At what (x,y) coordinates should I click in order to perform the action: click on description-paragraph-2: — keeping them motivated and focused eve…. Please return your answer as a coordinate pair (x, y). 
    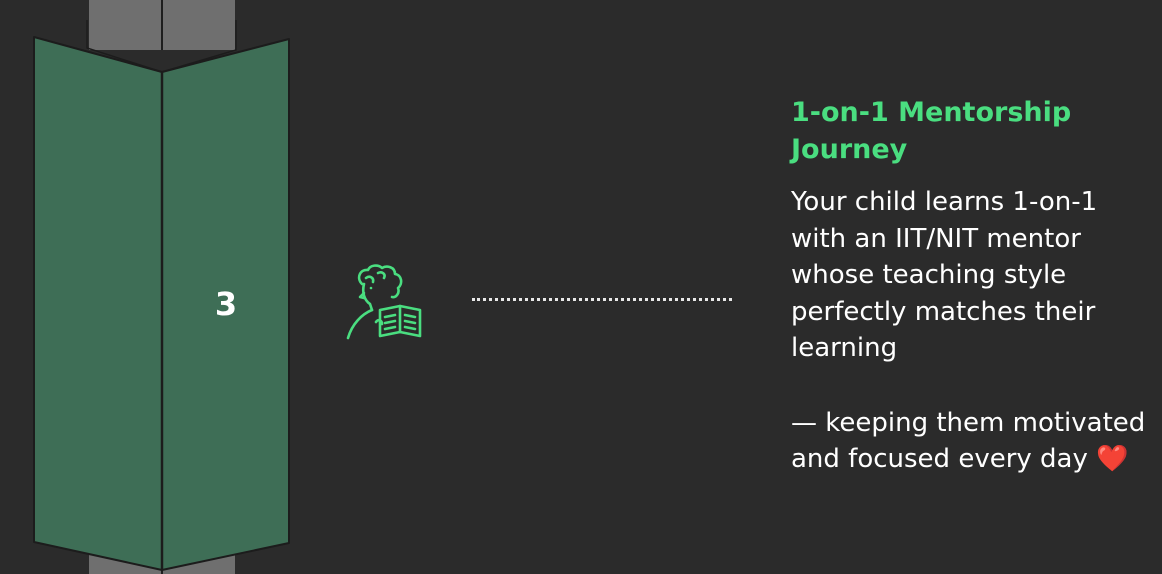
    Looking at the image, I should click on (973, 441).